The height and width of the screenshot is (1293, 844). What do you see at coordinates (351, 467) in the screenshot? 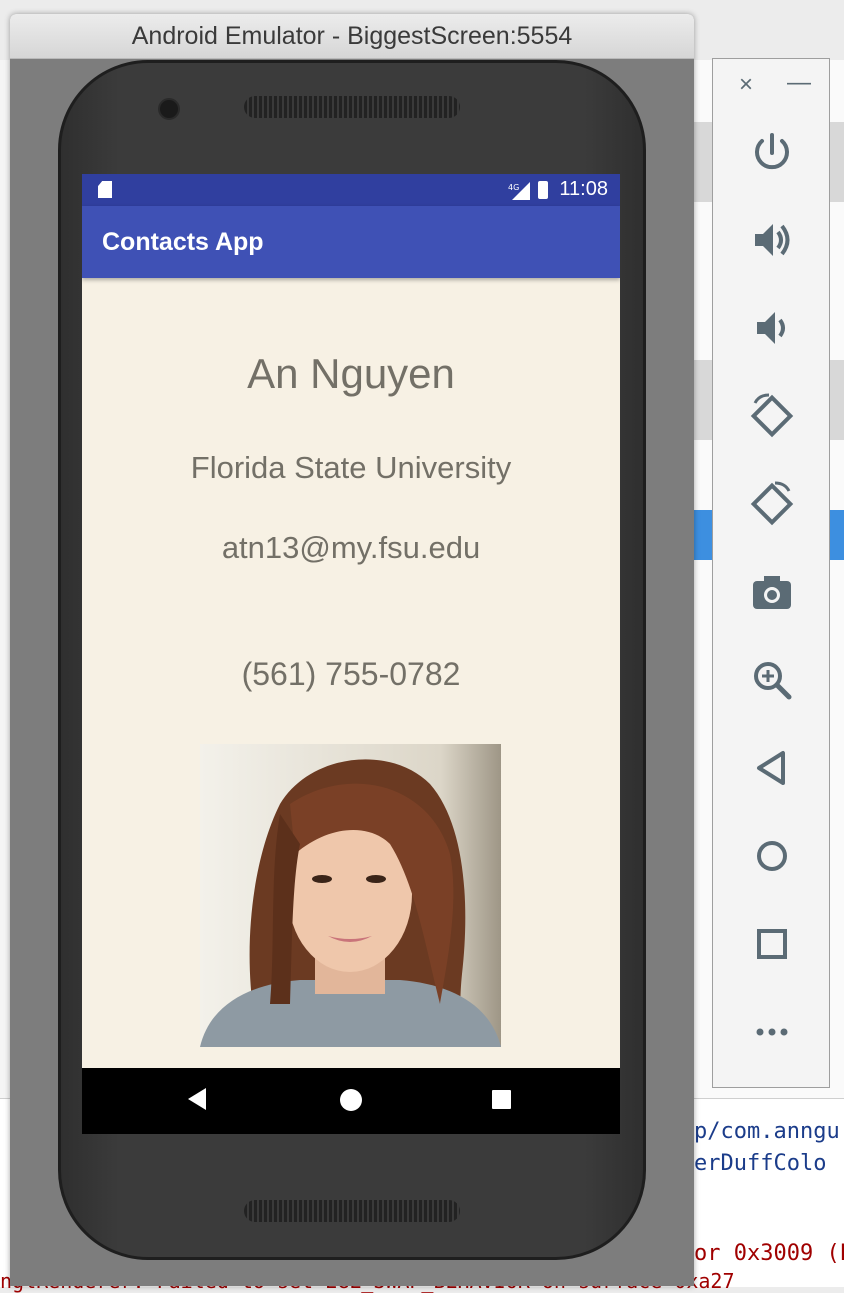
I see `contact-school: Florida State University` at bounding box center [351, 467].